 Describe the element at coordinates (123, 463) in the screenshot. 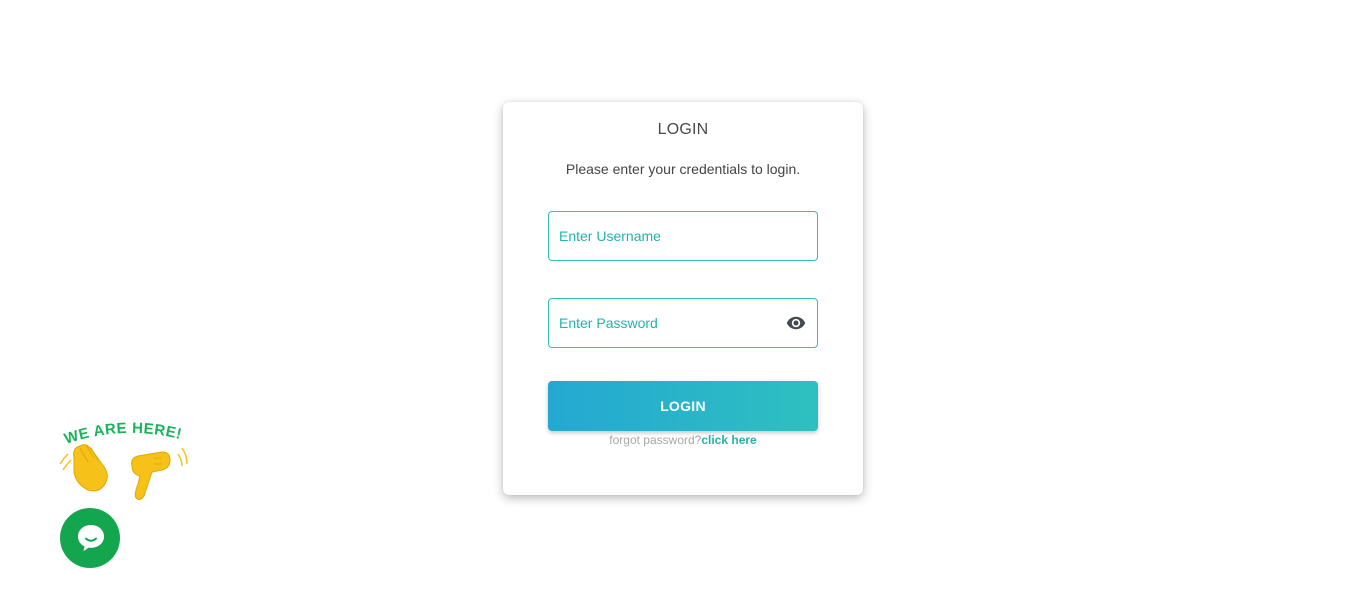

I see `we-are-here-badge: WE ARE HERE!` at that location.